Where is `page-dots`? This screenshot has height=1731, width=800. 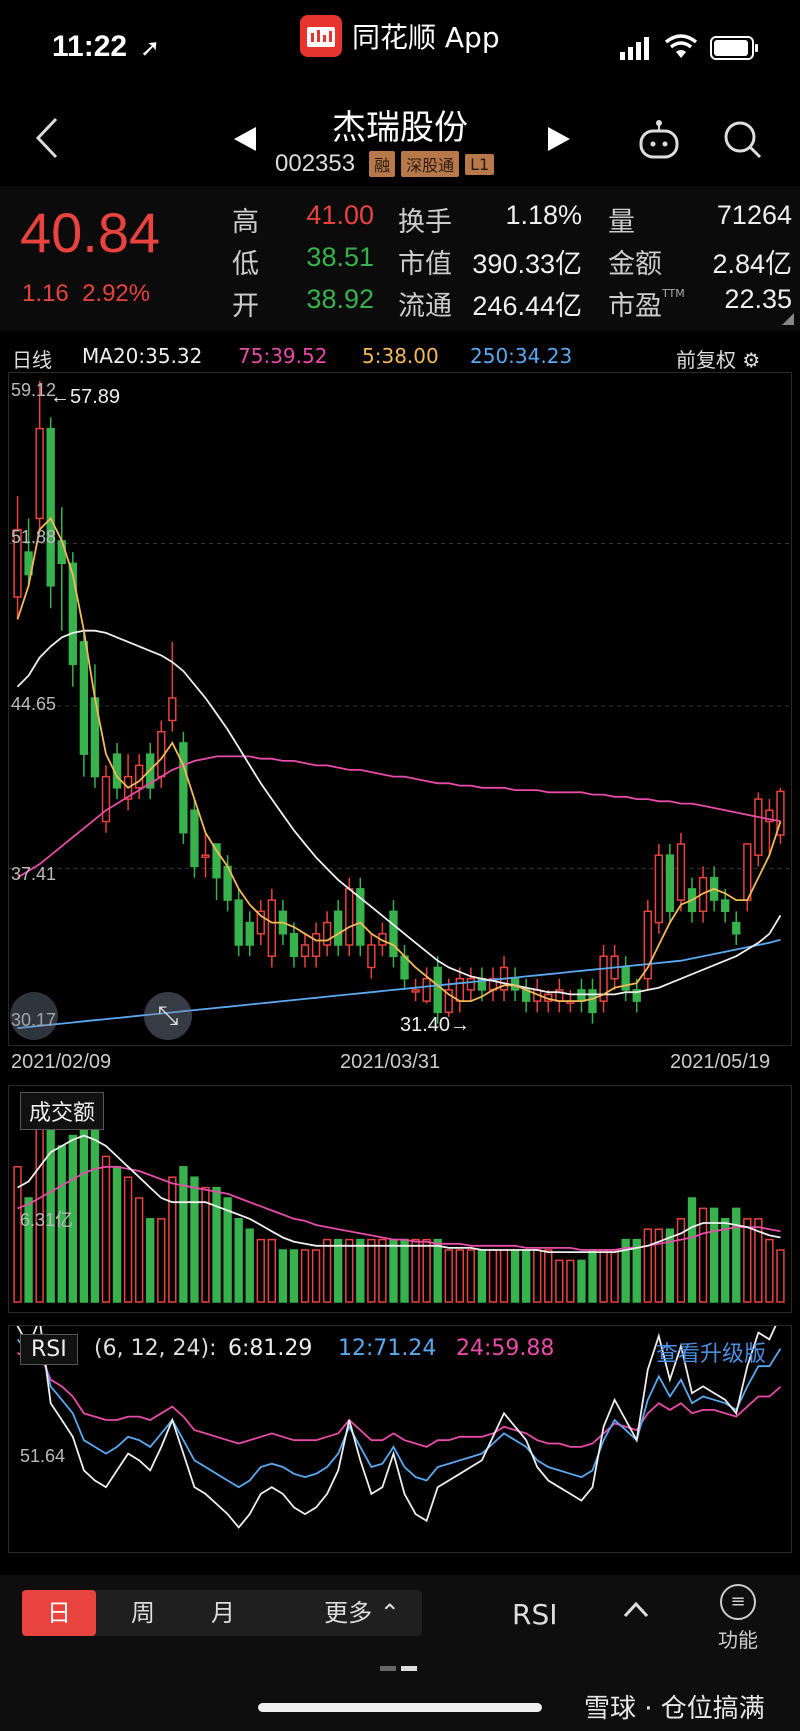 page-dots is located at coordinates (399, 1665).